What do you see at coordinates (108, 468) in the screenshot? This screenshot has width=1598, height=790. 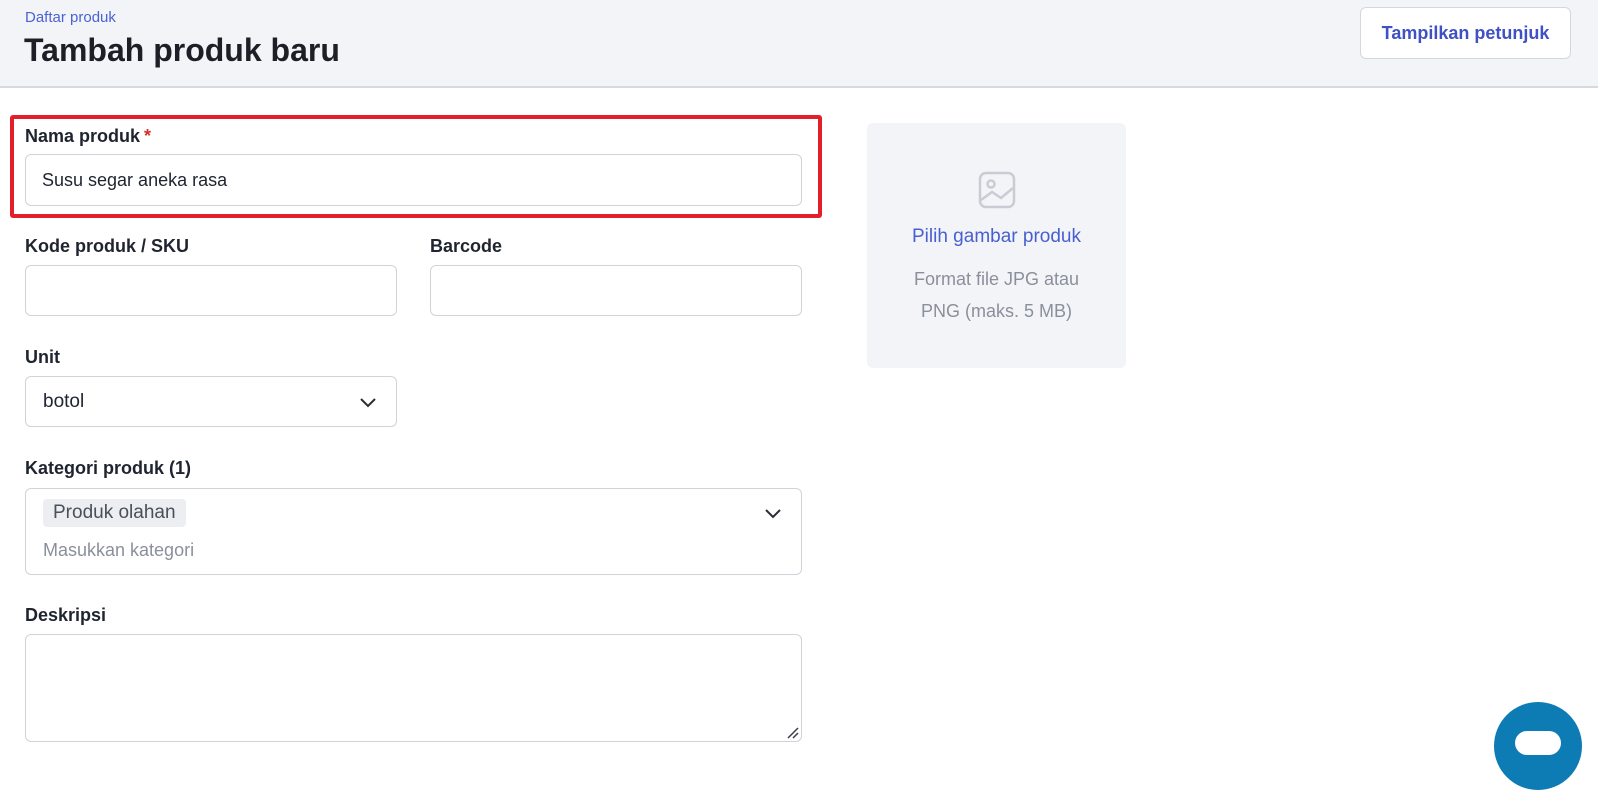 I see `category-label: Kategori produk (1)` at bounding box center [108, 468].